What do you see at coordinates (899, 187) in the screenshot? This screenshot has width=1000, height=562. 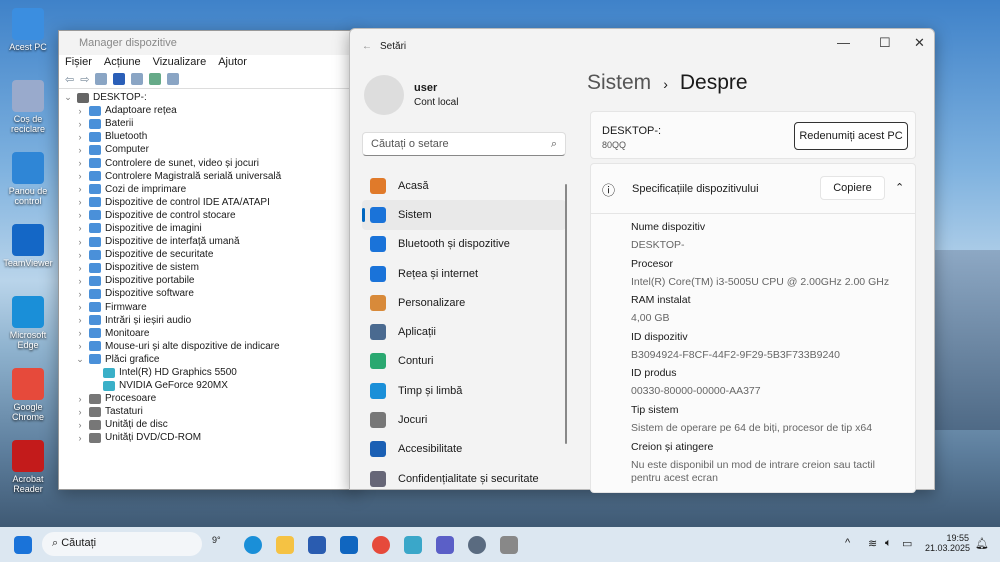 I see `chevron-up-icon: ⌃` at bounding box center [899, 187].